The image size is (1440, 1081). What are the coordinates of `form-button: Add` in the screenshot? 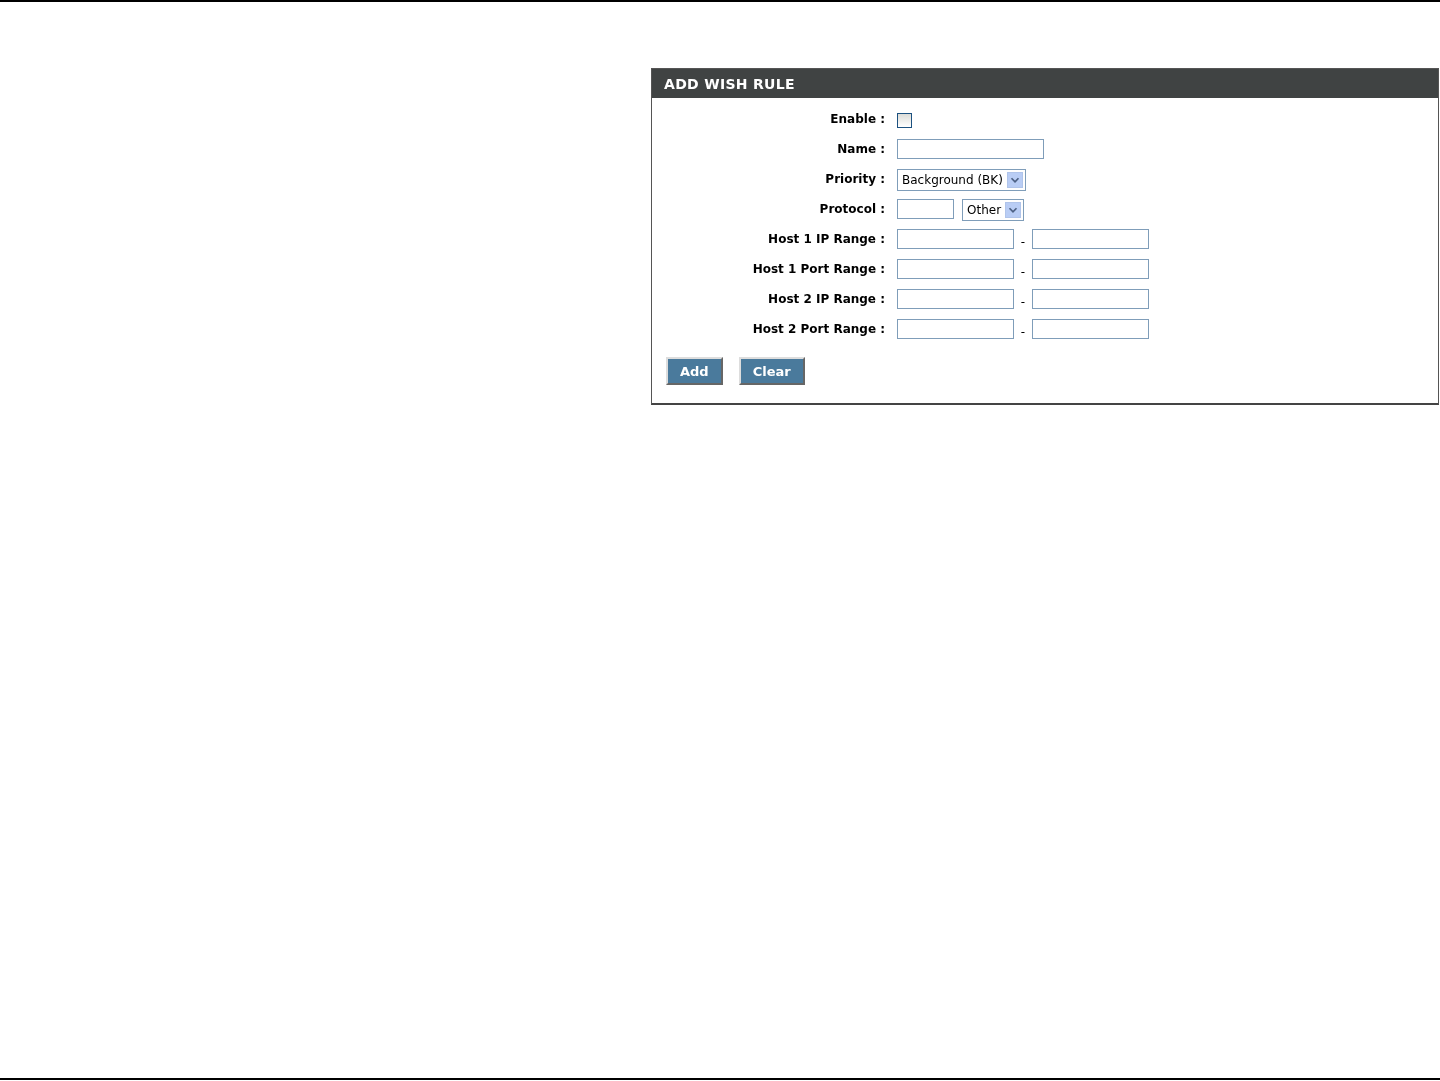 It's located at (694, 371).